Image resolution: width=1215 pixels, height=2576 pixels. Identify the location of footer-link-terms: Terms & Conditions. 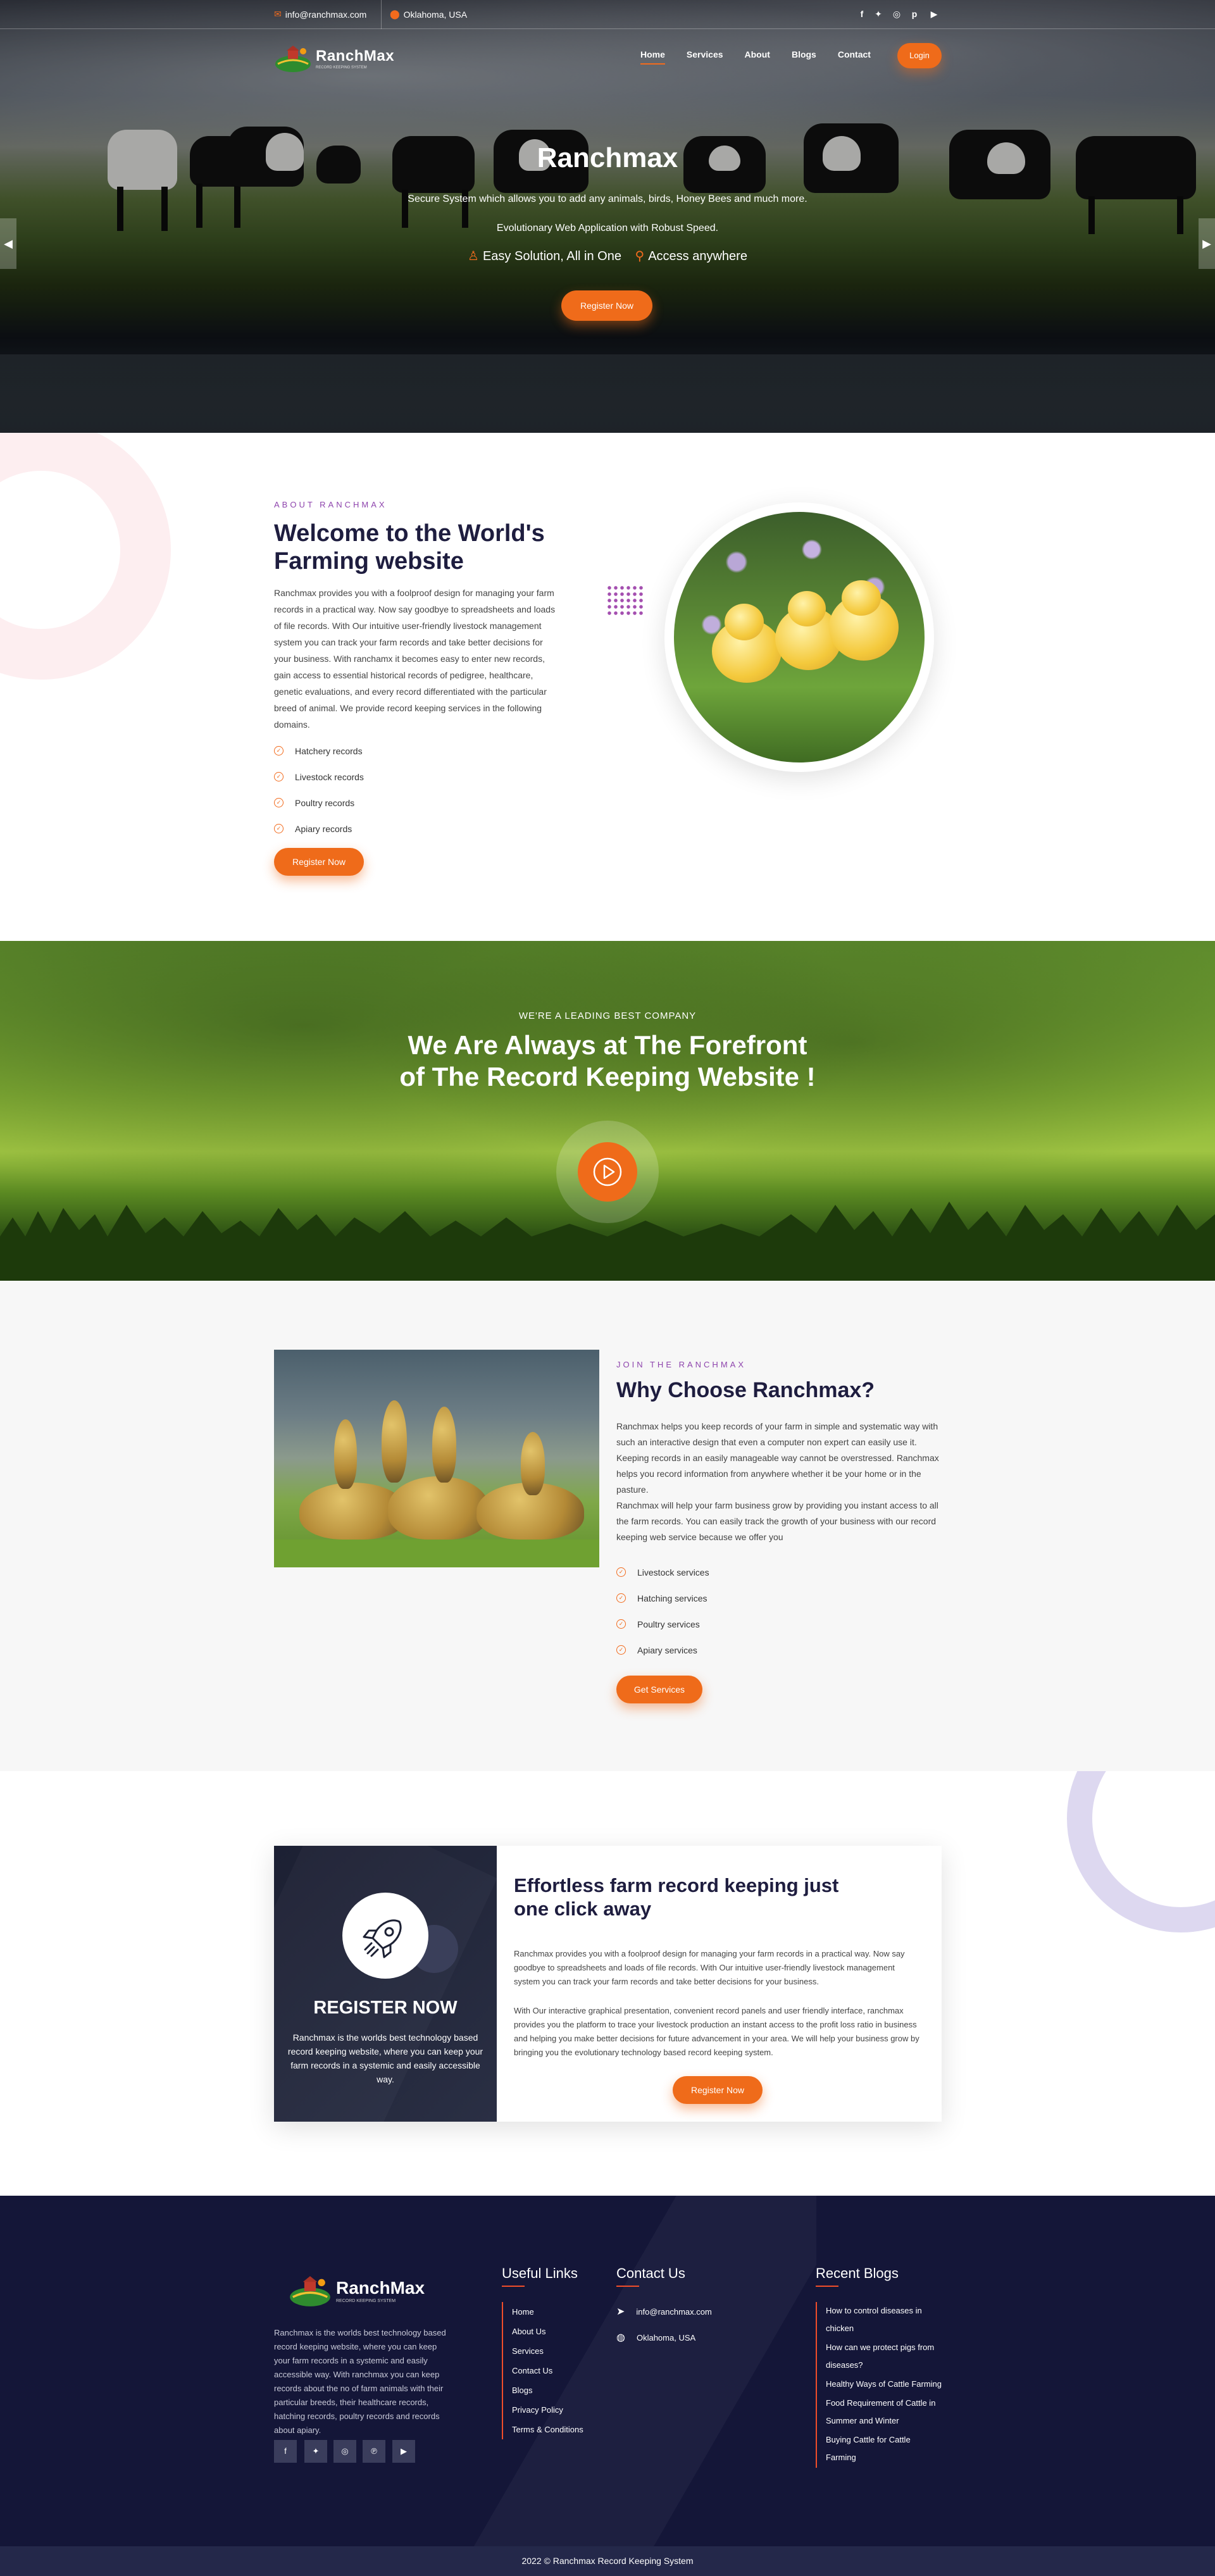
(547, 2429).